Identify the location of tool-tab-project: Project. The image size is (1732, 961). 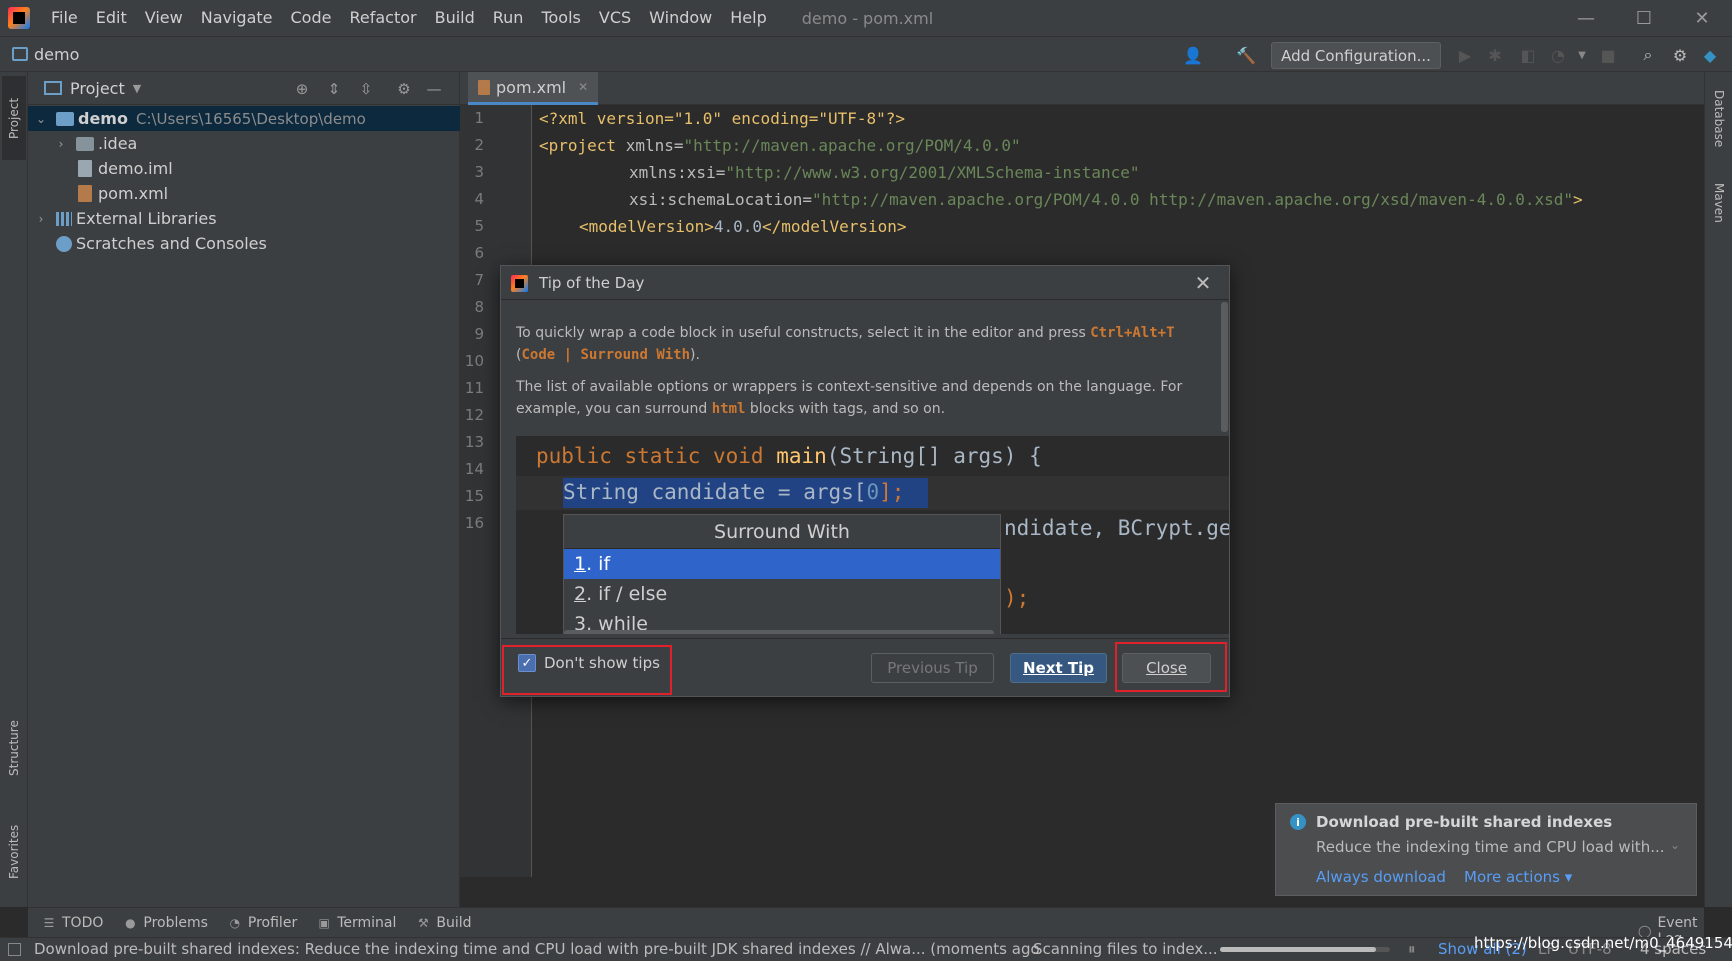
(14, 118).